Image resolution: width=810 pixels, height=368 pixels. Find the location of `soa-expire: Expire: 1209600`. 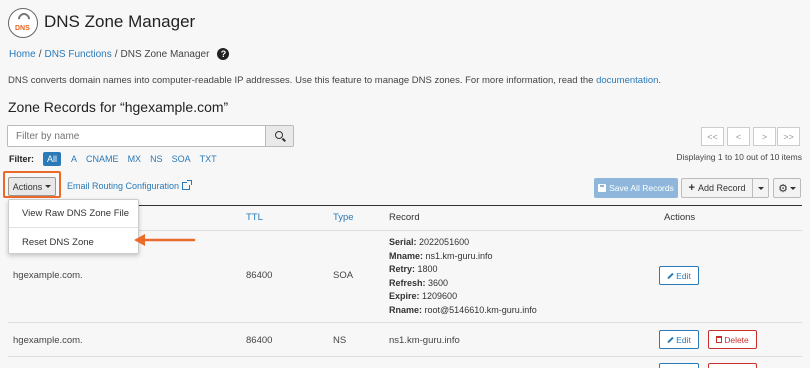

soa-expire: Expire: 1209600 is located at coordinates (423, 296).